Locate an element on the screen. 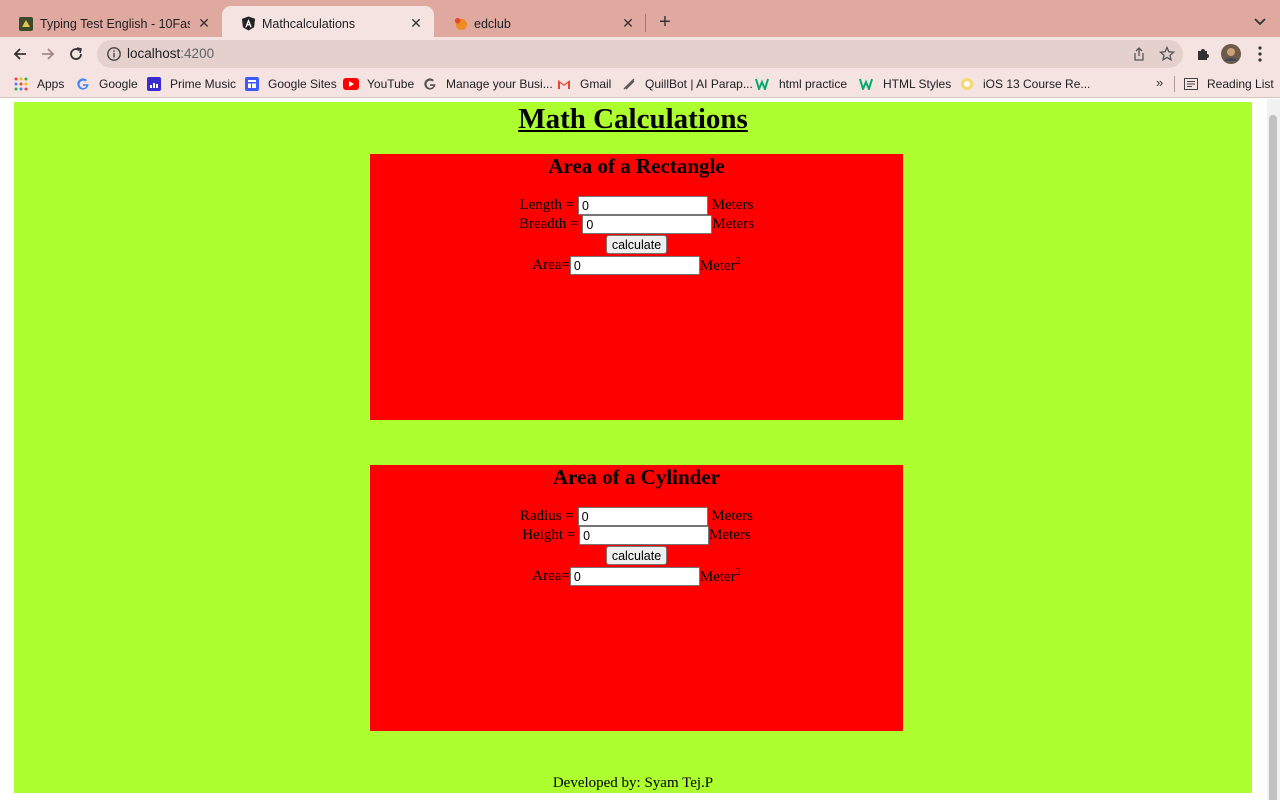  info-icon is located at coordinates (114, 54).